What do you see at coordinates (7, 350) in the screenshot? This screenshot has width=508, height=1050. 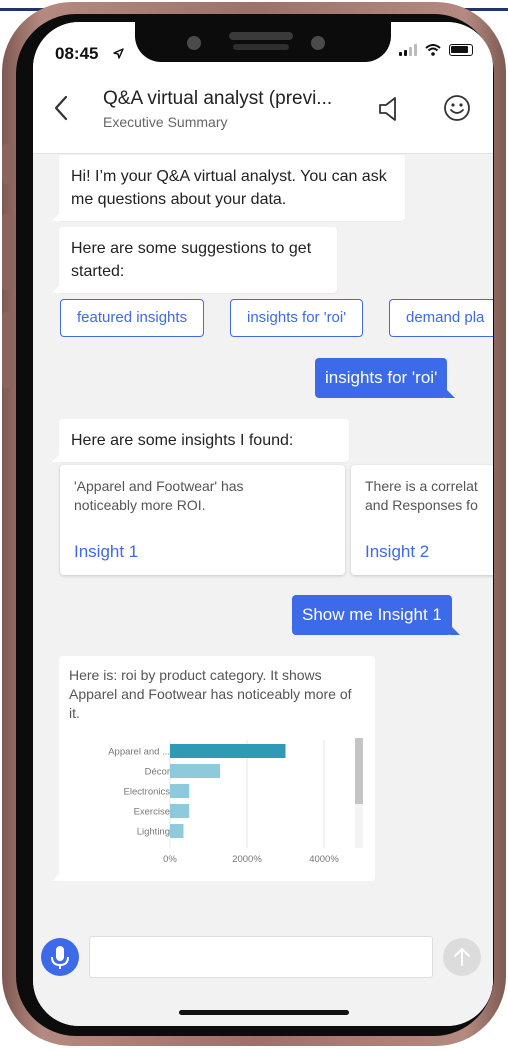 I see `volume-down-button` at bounding box center [7, 350].